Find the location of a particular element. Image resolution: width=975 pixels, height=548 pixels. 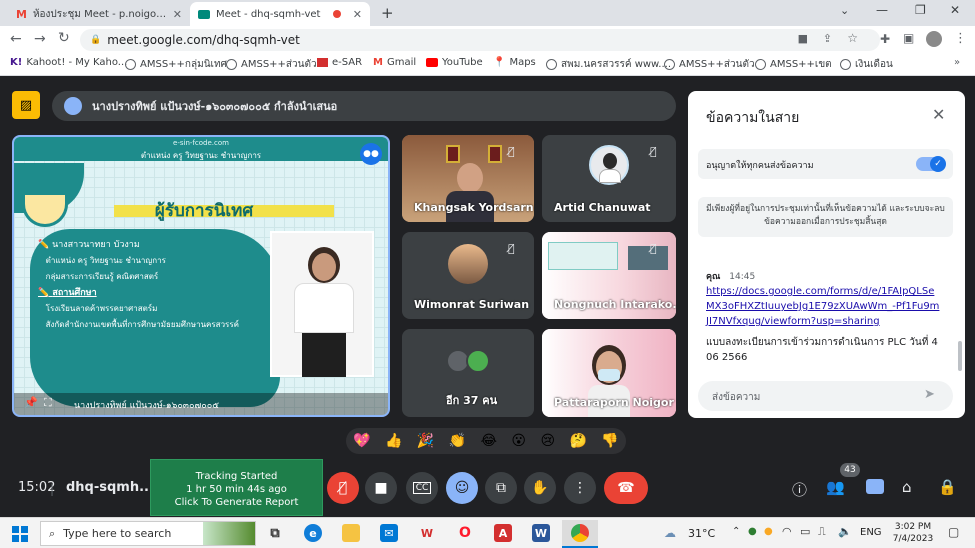

participant-tile: 🎙̸ Wimonrat Suriwan is located at coordinates (468, 275).